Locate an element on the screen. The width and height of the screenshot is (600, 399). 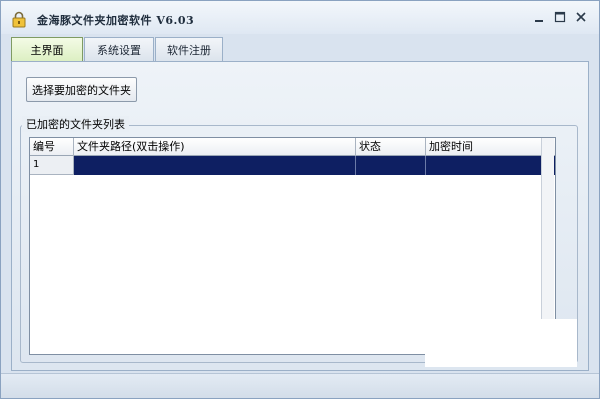
column-header-status: 状态 is located at coordinates (391, 147).